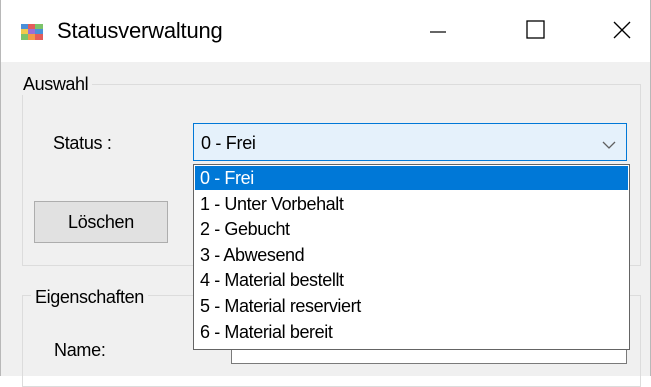  I want to click on chevron-down-icon, so click(609, 143).